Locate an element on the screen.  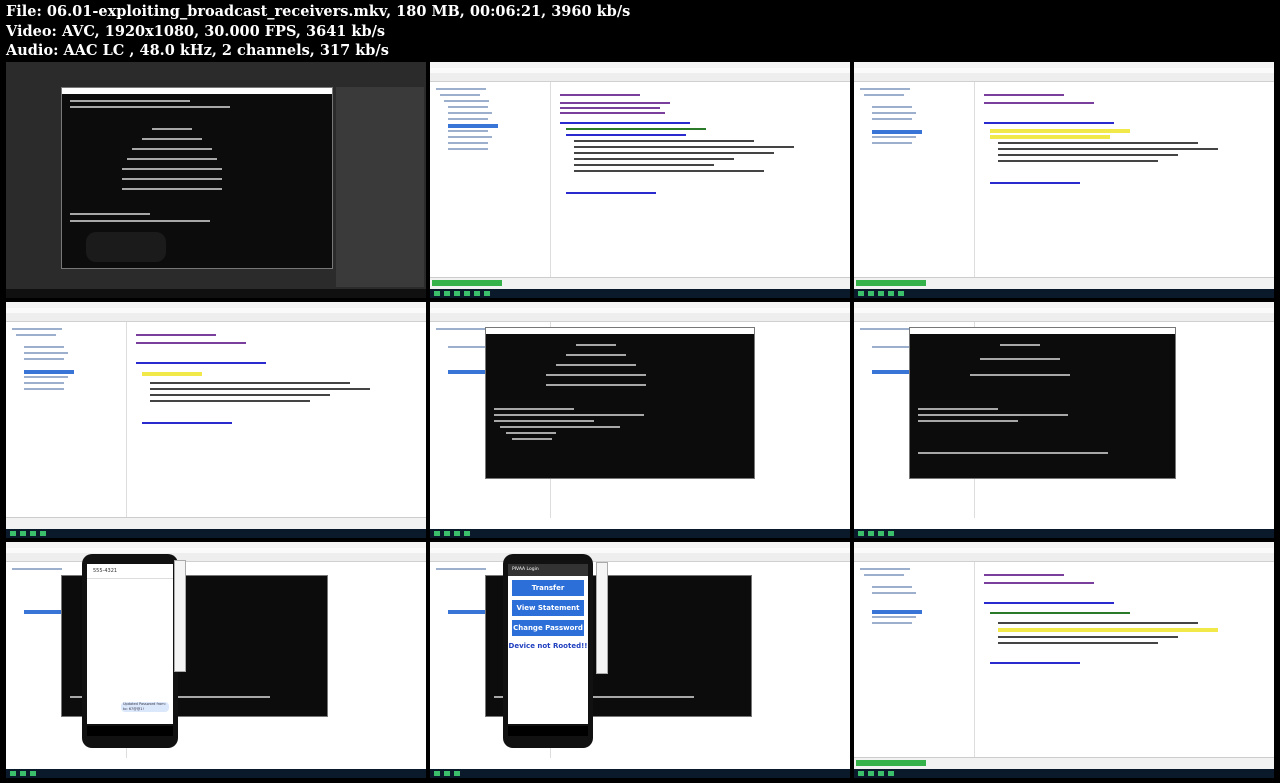
taskbar is located at coordinates (216, 293).